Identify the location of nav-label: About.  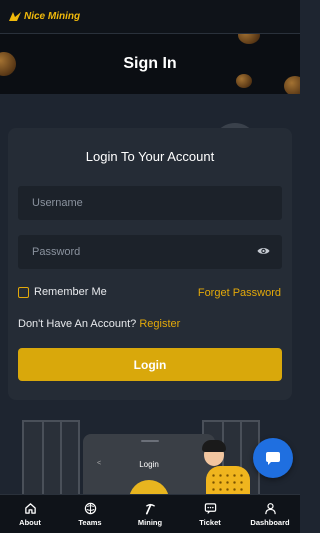
(30, 522).